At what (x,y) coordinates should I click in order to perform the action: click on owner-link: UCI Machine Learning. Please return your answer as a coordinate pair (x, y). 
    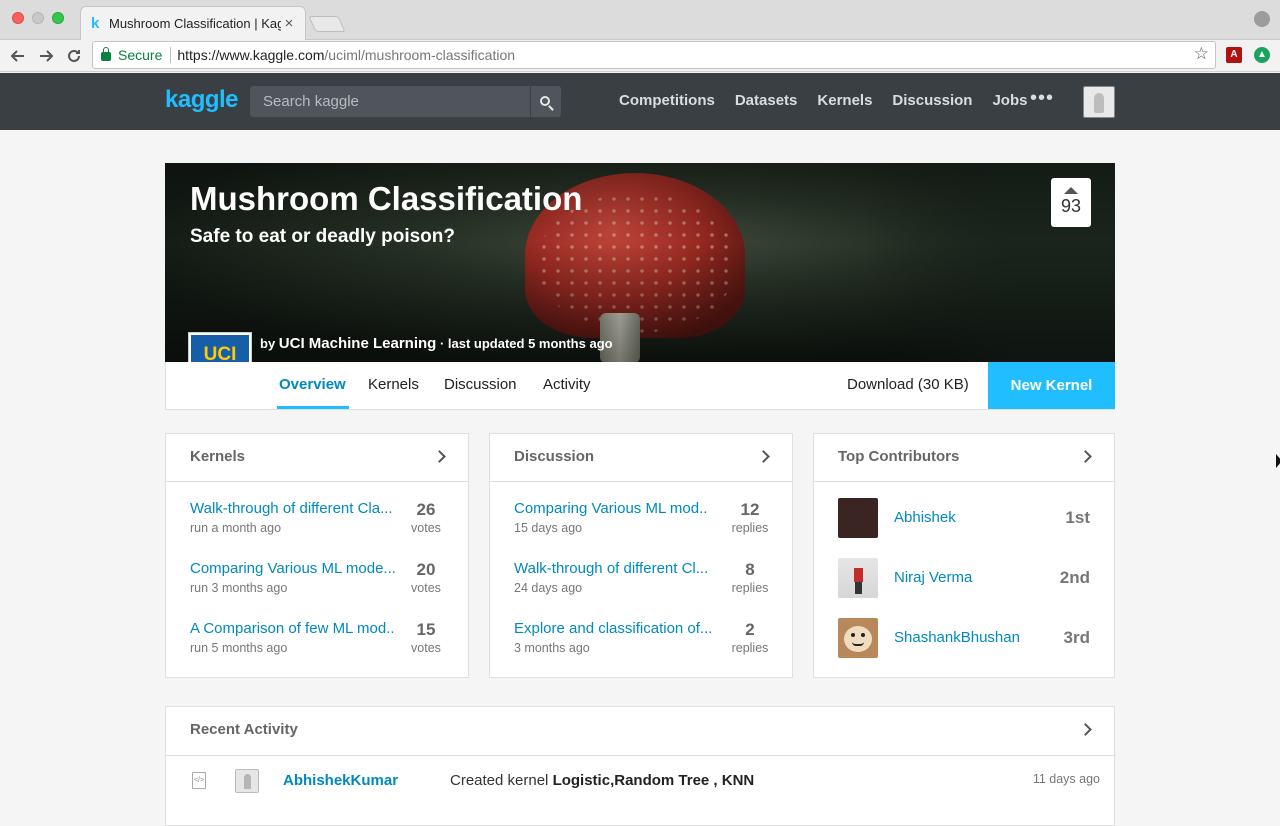
    Looking at the image, I should click on (358, 343).